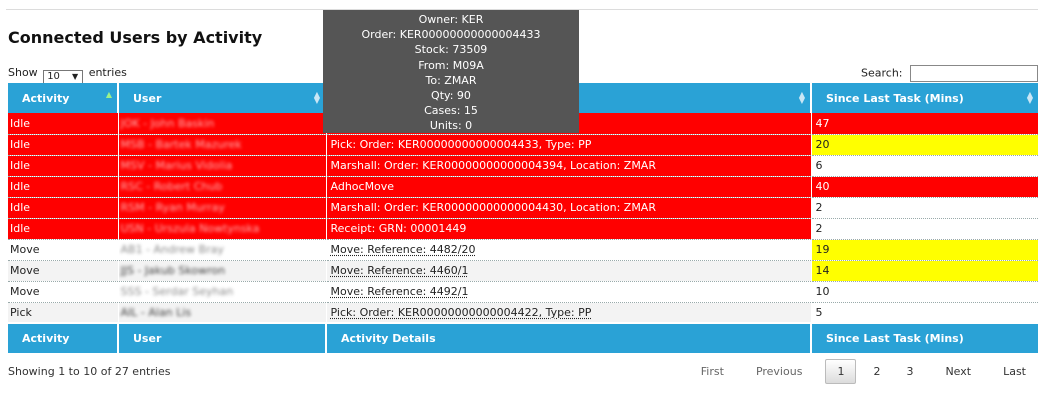  Describe the element at coordinates (156, 312) in the screenshot. I see `user-name: AIL - Alan Lis` at that location.